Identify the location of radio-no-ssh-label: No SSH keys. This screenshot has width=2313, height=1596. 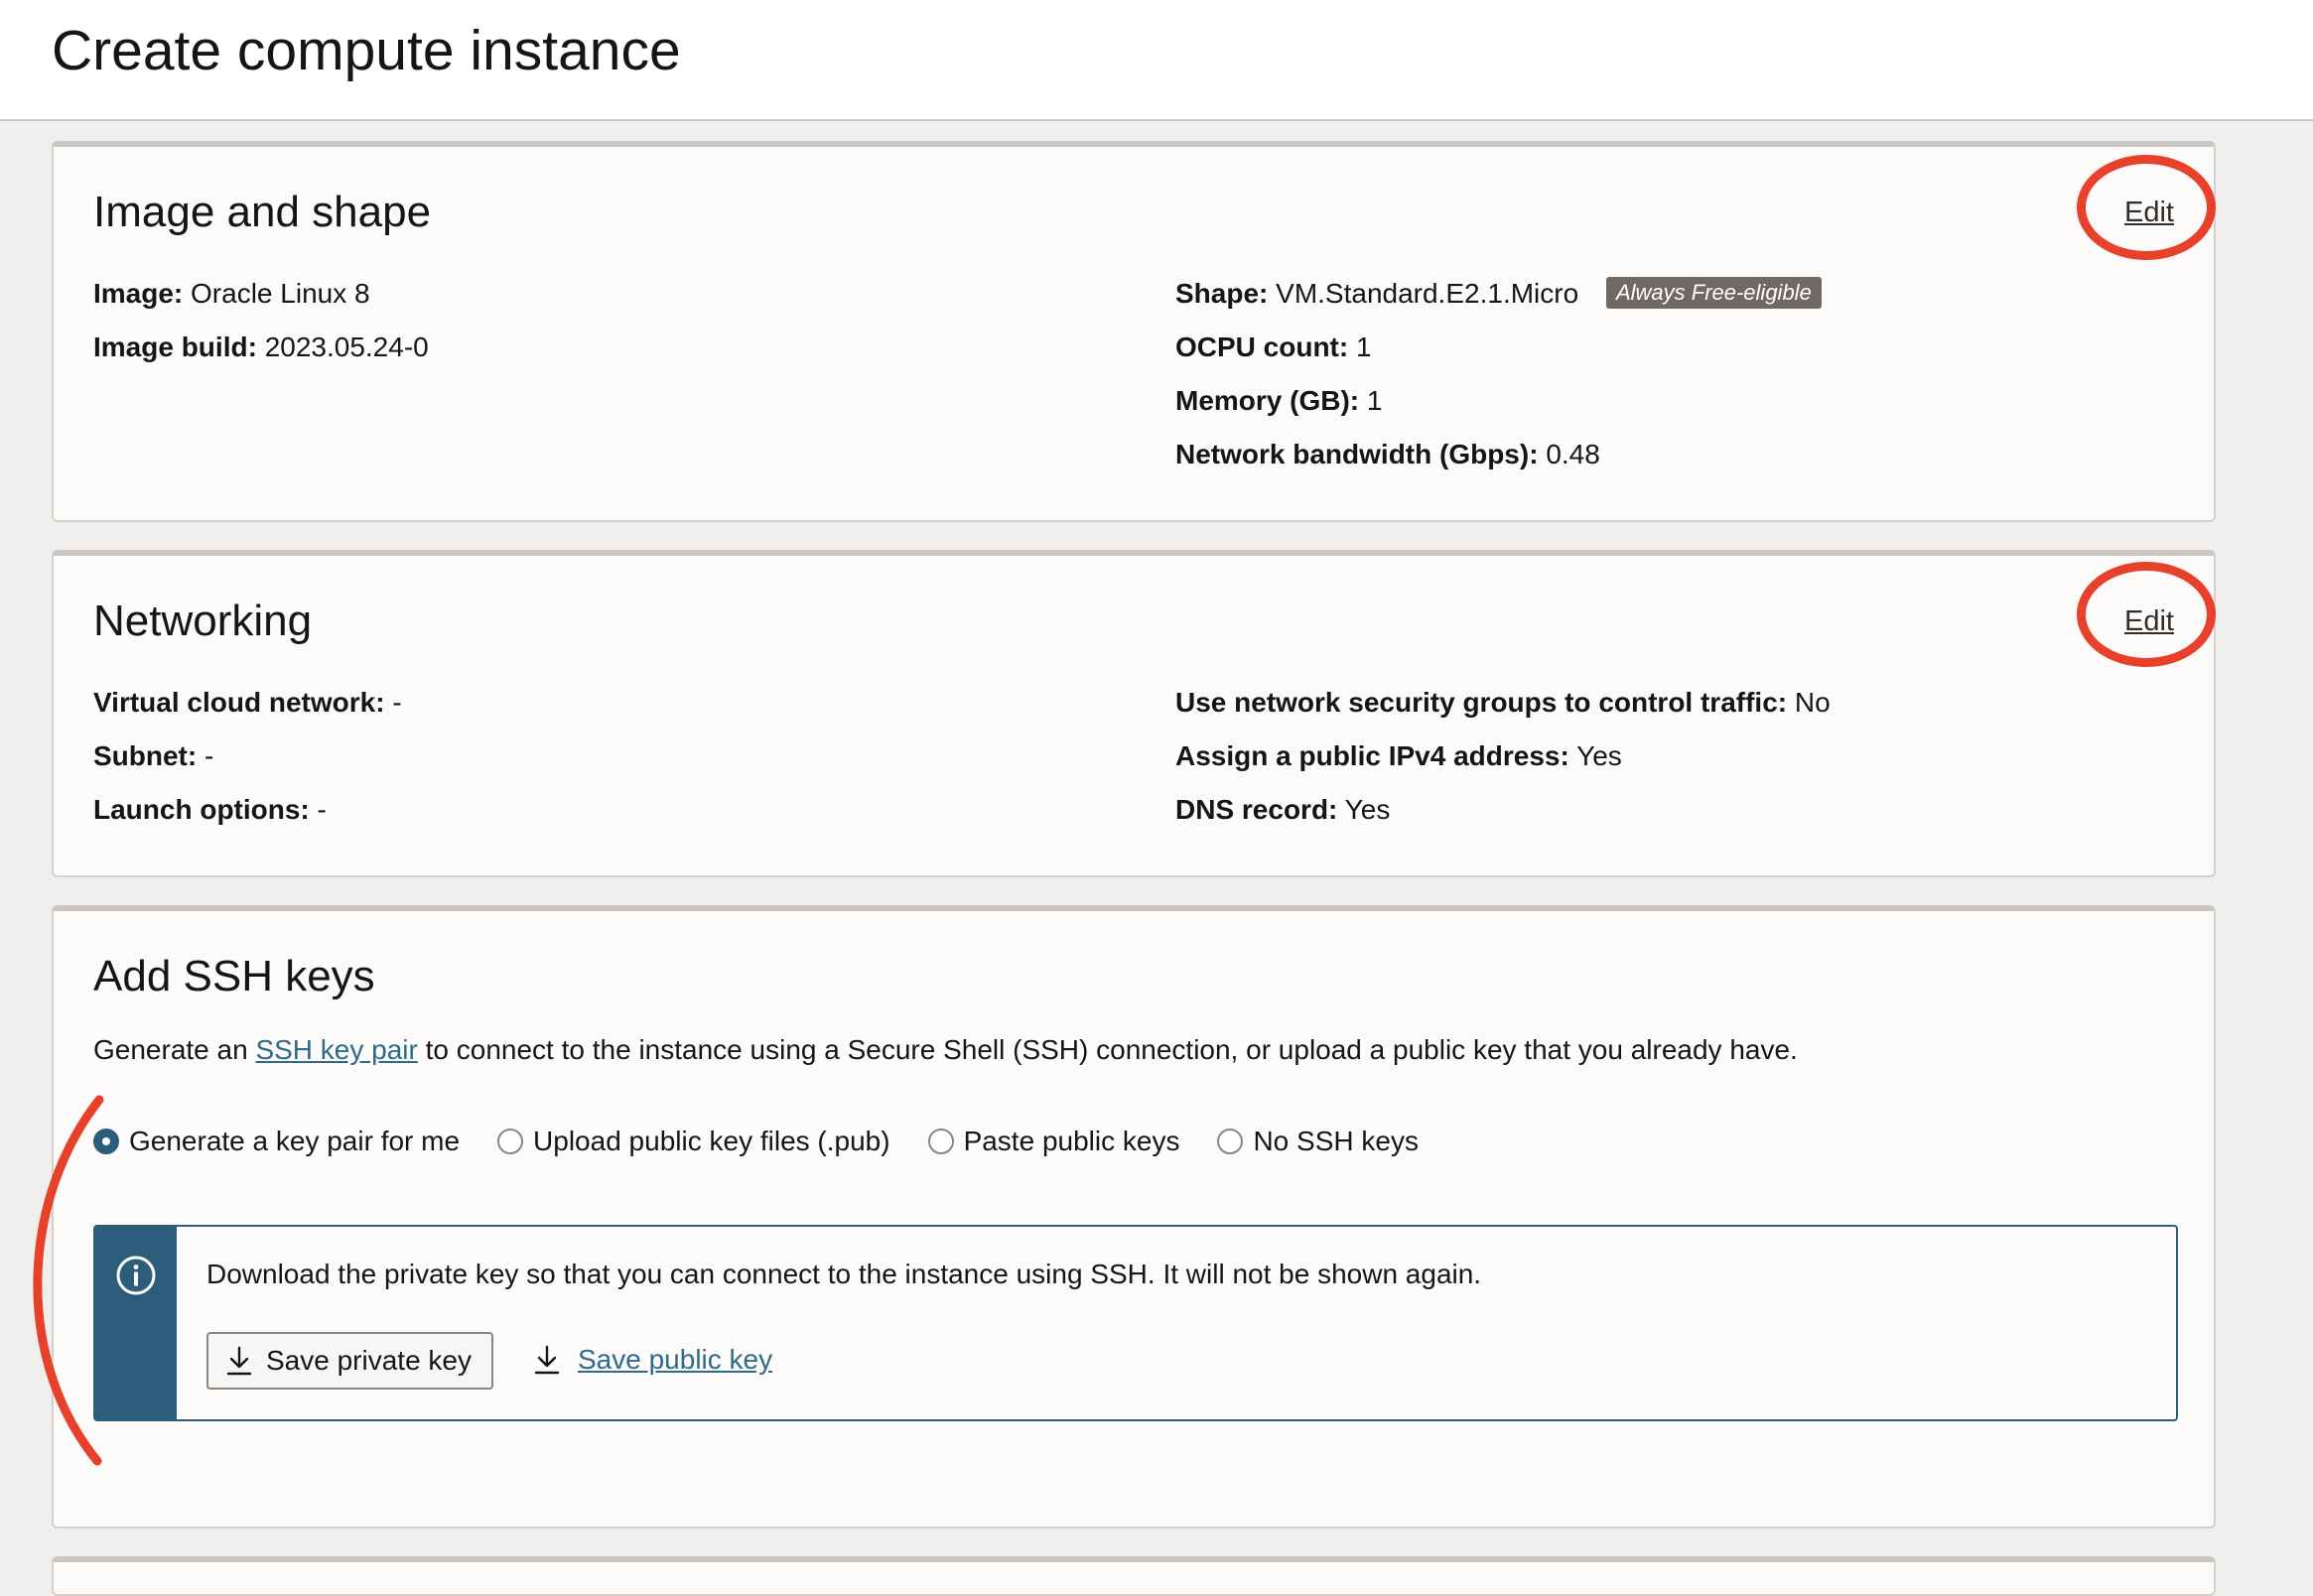
(1336, 1141).